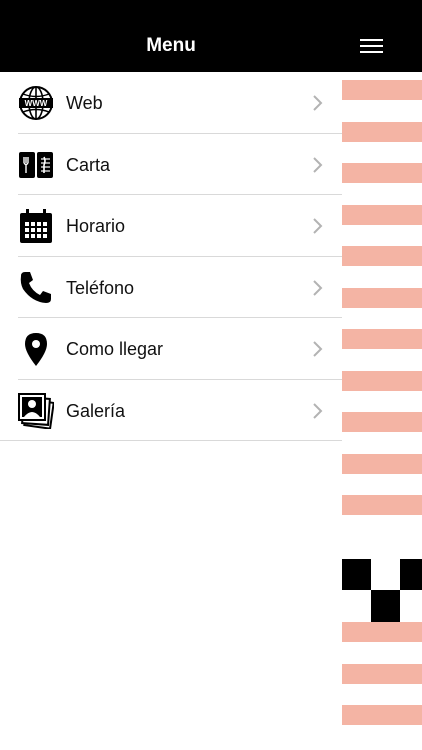 This screenshot has height=750, width=422. What do you see at coordinates (171, 349) in the screenshot?
I see `menu-item-como-llegar: Como llegar` at bounding box center [171, 349].